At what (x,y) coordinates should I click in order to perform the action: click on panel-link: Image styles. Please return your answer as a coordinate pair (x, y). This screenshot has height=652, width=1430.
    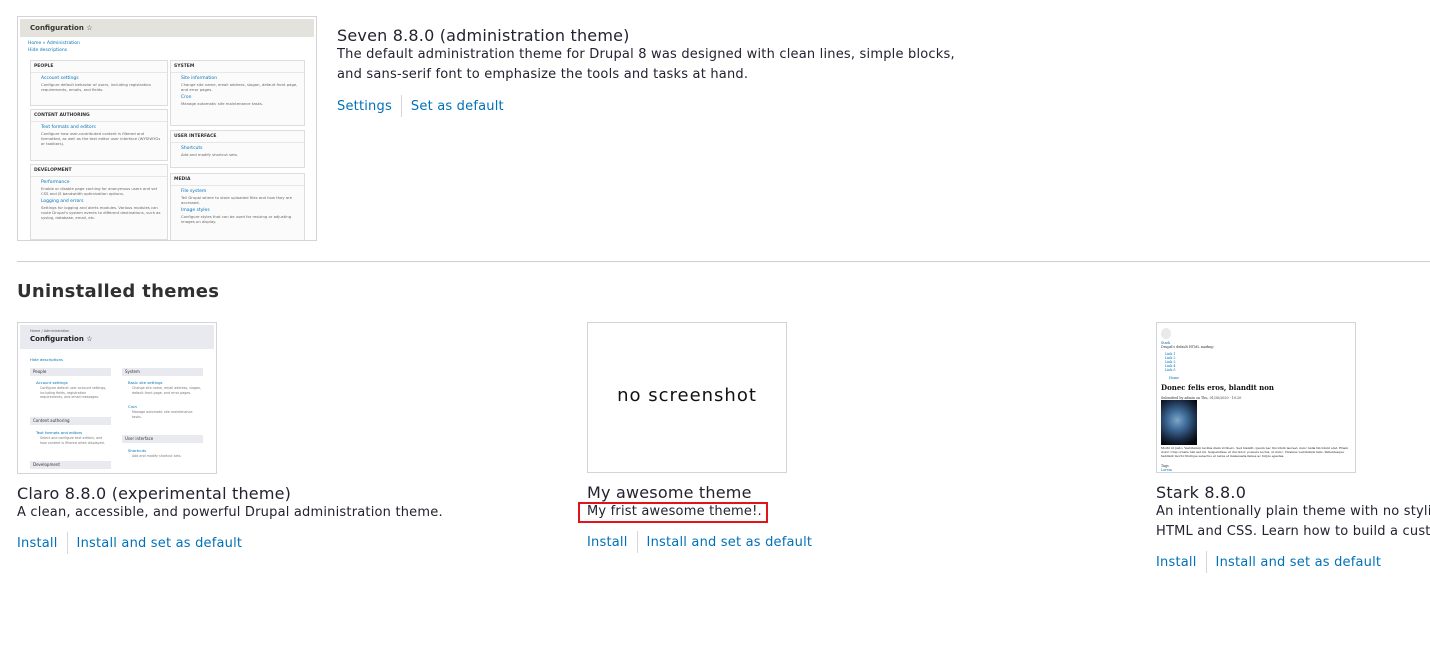
    Looking at the image, I should click on (195, 210).